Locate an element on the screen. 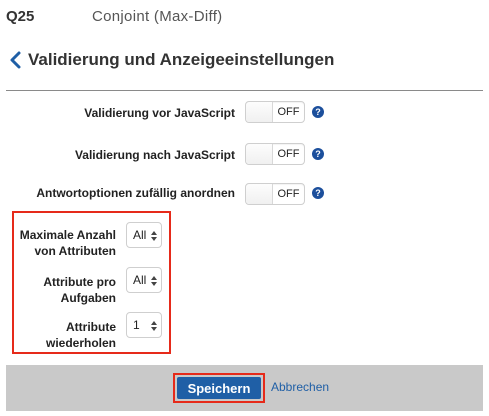 The height and width of the screenshot is (416, 489). question-header: Q25 Conjoint (Max-Diff) is located at coordinates (114, 18).